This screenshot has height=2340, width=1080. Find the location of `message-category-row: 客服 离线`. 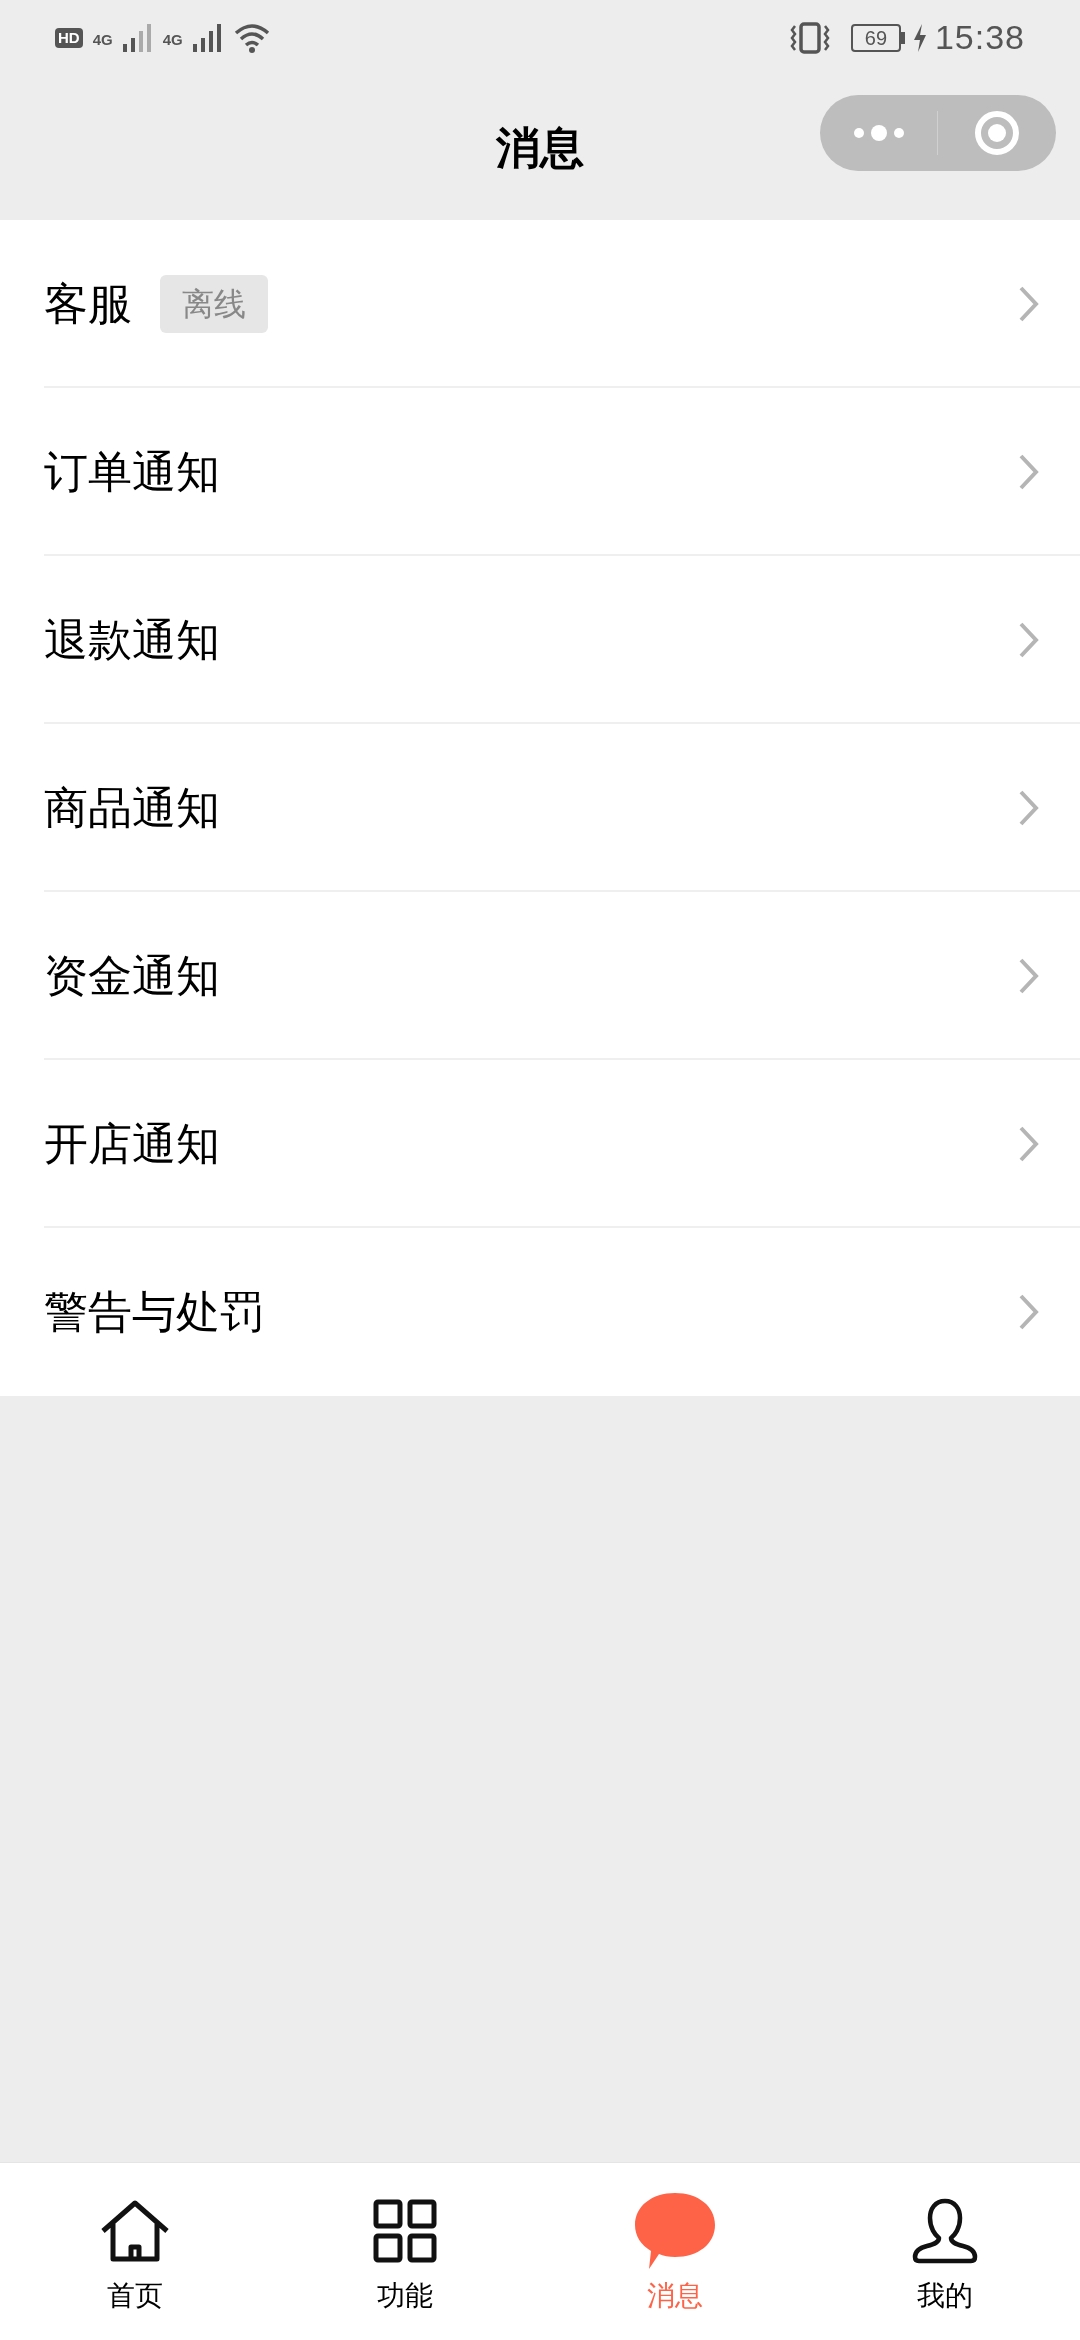

message-category-row: 客服 离线 is located at coordinates (540, 304).